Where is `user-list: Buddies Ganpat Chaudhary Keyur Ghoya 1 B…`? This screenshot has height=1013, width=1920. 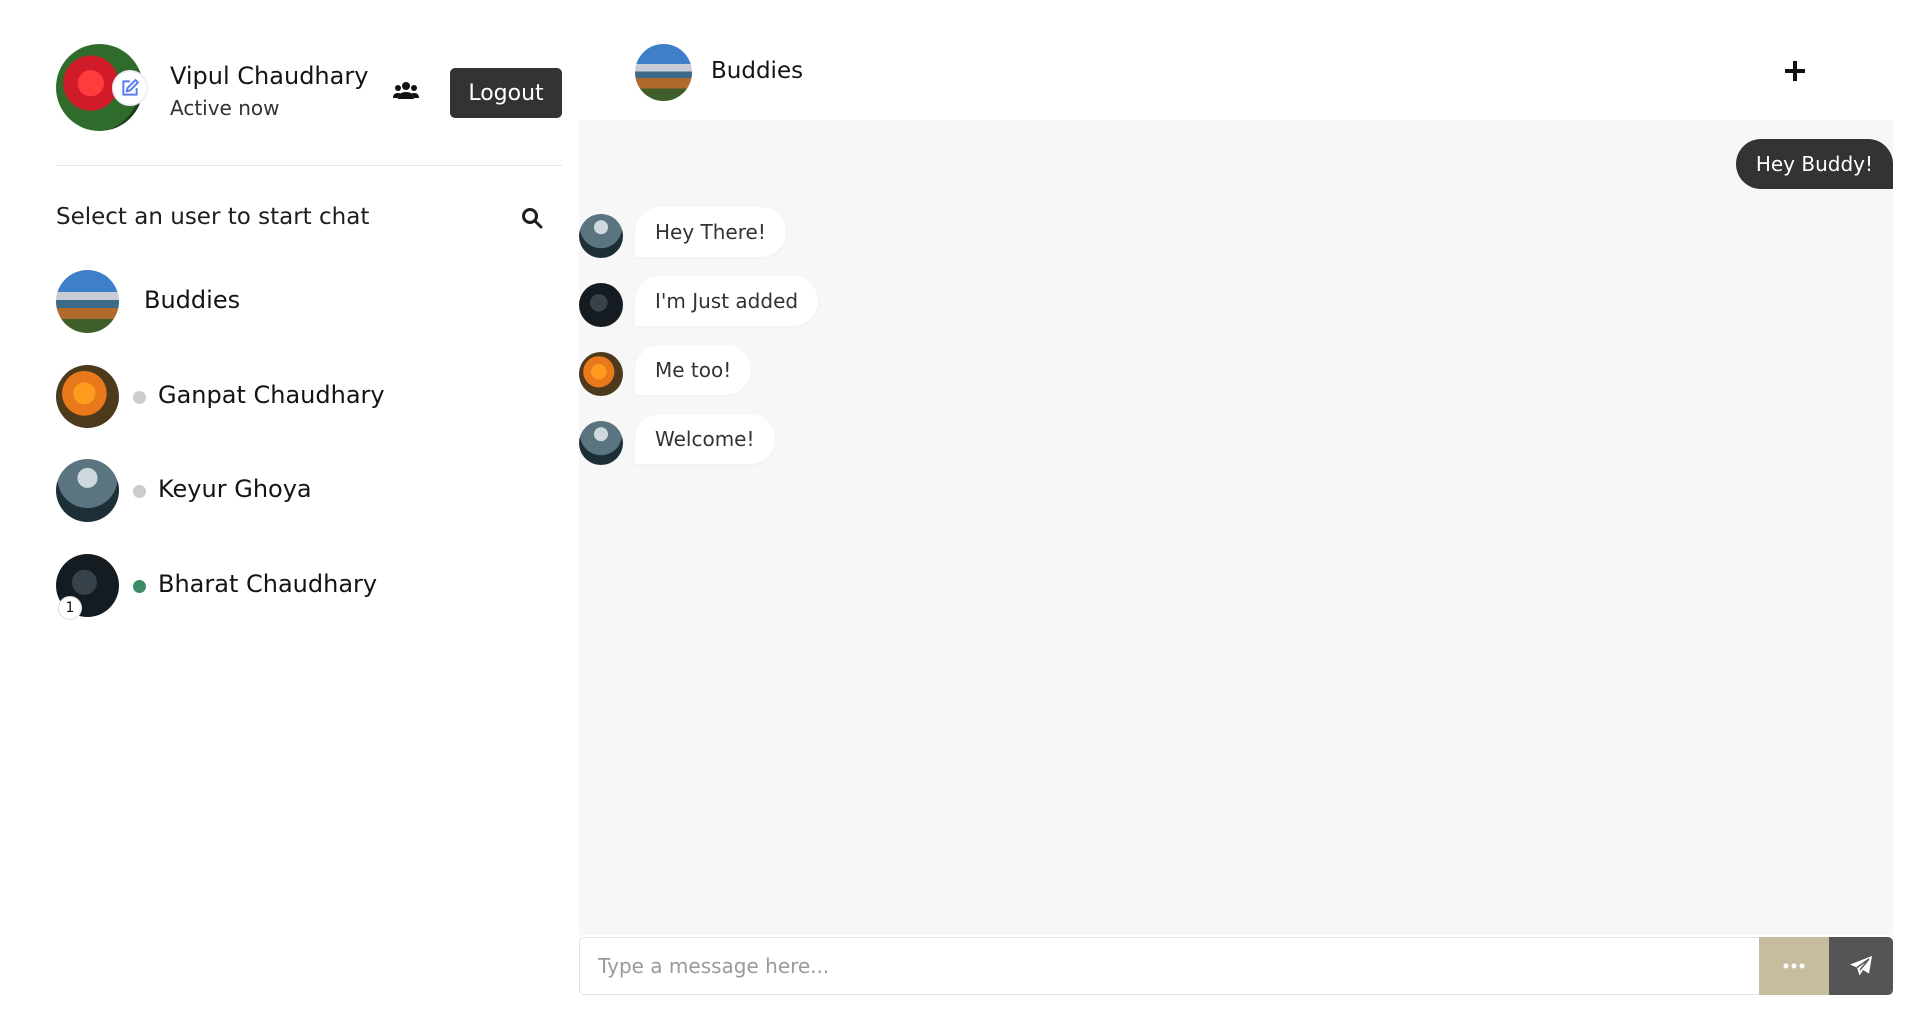
user-list: Buddies Ganpat Chaudhary Keyur Ghoya 1 B… is located at coordinates (309, 457).